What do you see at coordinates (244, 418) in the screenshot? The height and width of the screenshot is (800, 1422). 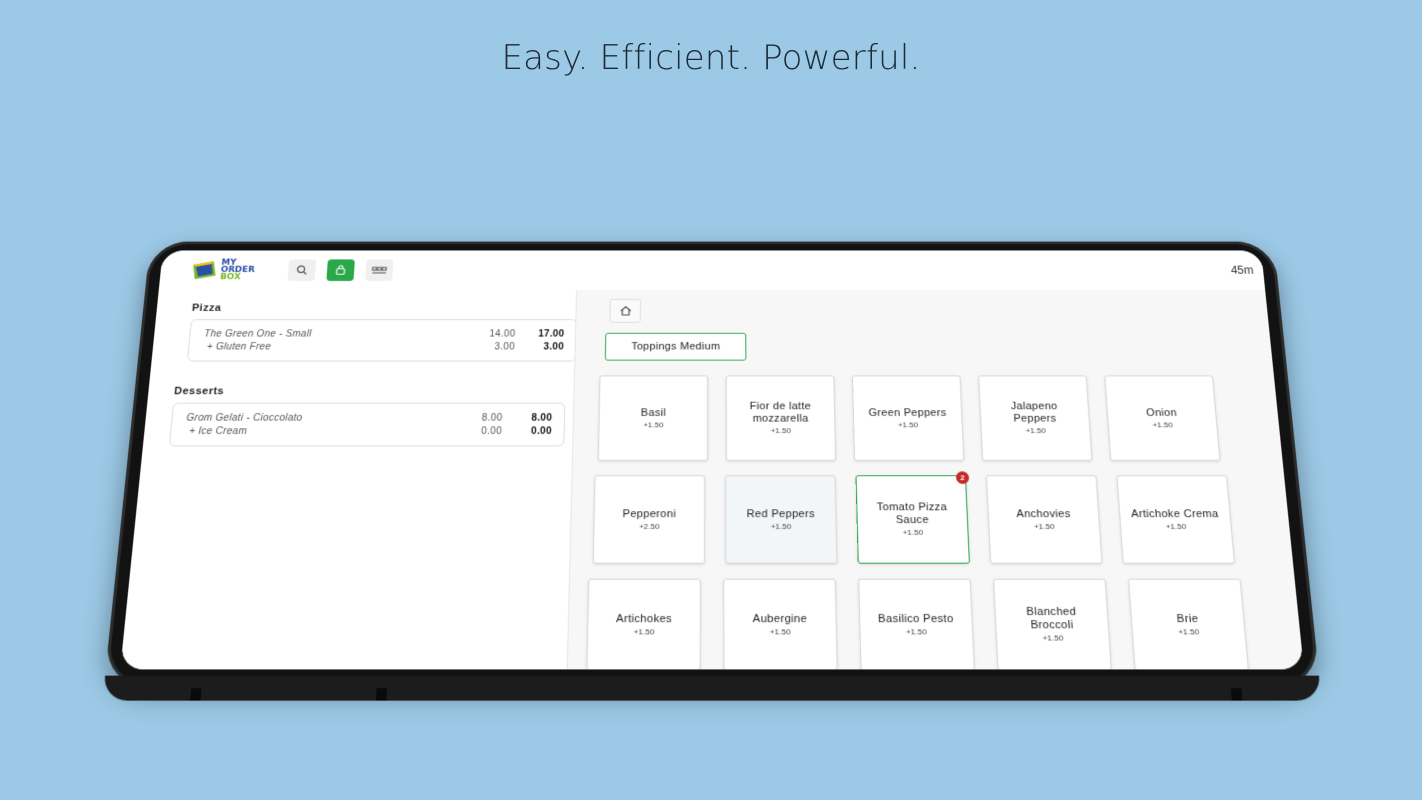 I see `order-line-name: Grom Gelati - Cioccolato` at bounding box center [244, 418].